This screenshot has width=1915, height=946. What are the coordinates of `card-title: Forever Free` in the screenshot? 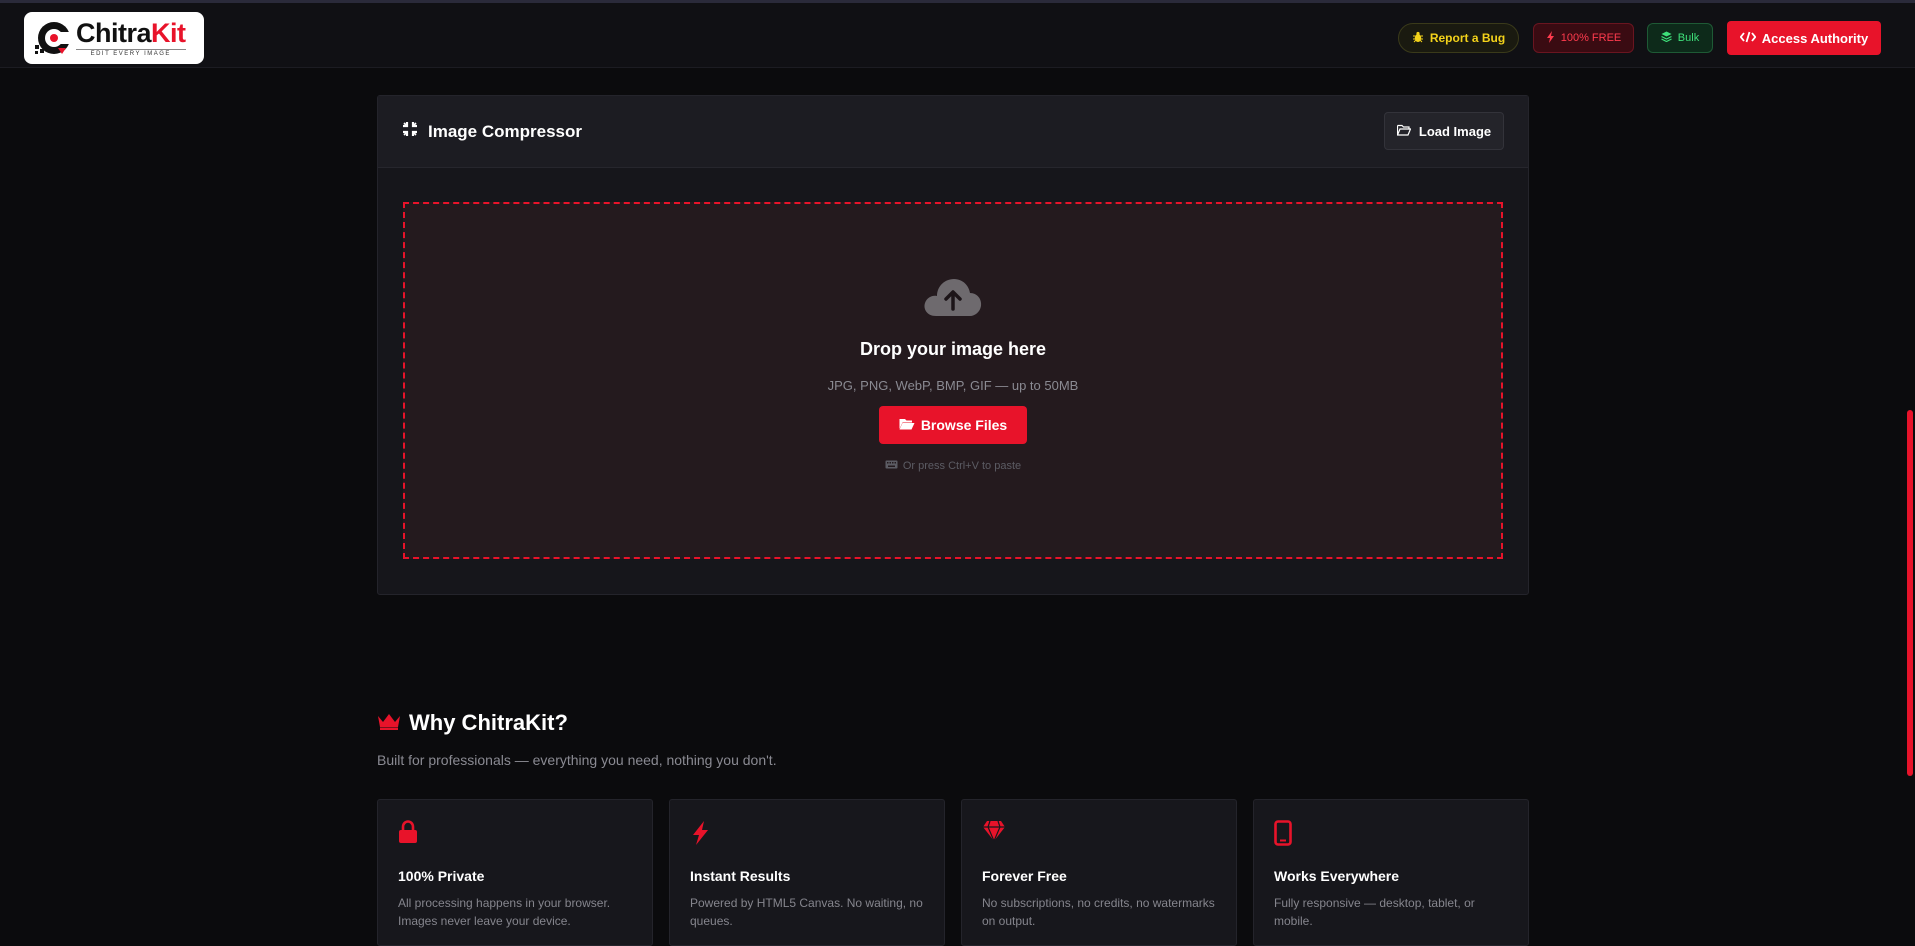 It's located at (1024, 876).